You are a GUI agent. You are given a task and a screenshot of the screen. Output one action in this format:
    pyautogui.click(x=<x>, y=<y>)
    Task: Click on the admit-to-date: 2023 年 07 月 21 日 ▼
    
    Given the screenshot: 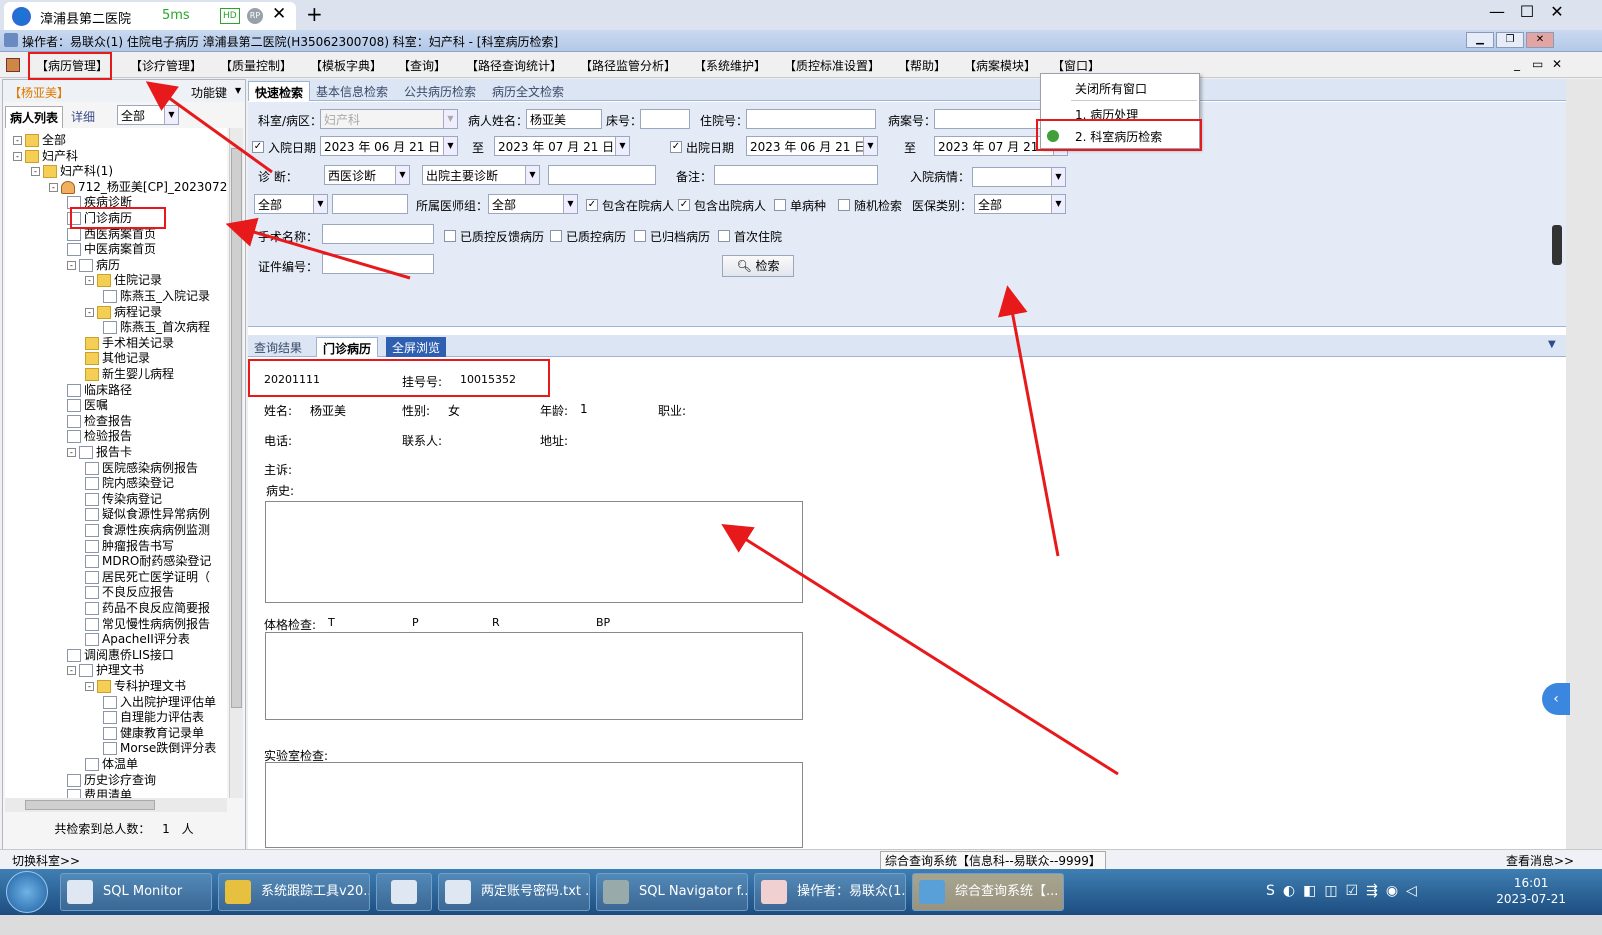 What is the action you would take?
    pyautogui.click(x=562, y=146)
    